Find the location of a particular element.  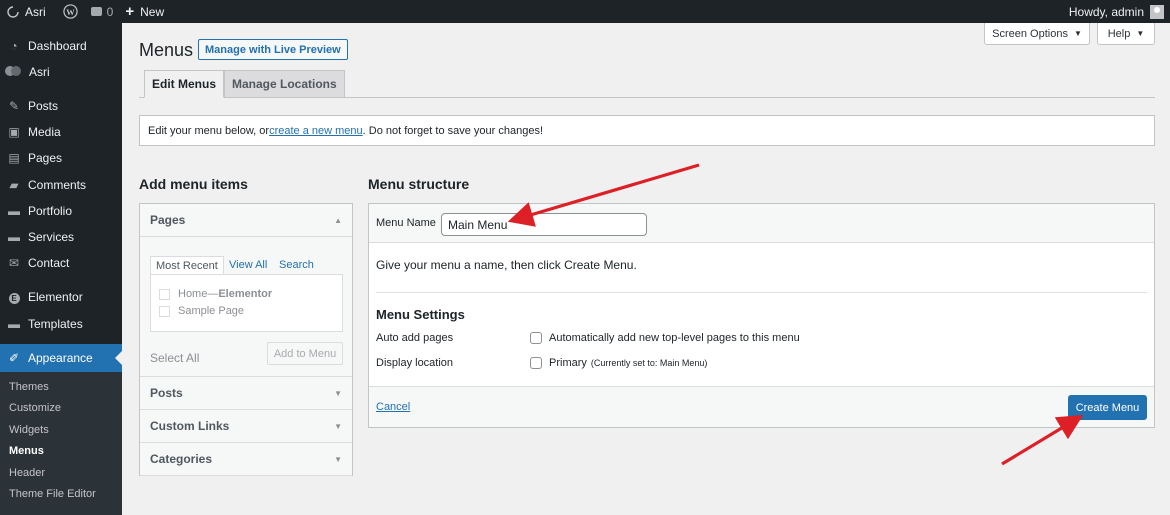

site-name-link: Asri is located at coordinates (39, 11).